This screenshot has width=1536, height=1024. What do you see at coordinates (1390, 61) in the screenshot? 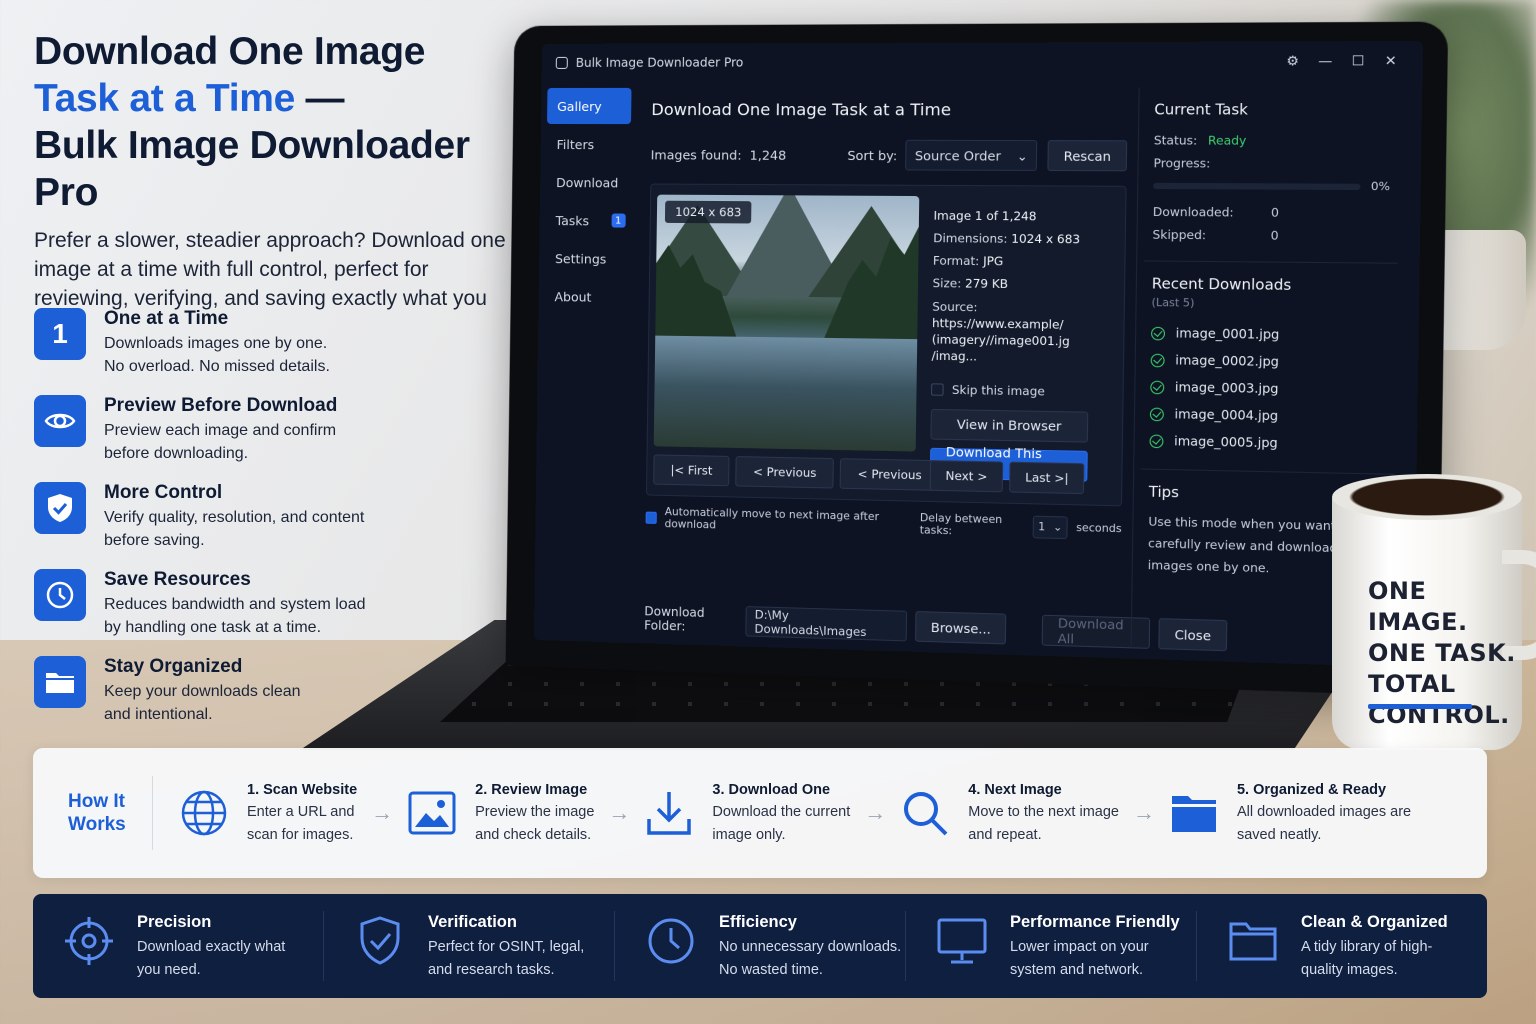
I see `close-icon: ✕` at bounding box center [1390, 61].